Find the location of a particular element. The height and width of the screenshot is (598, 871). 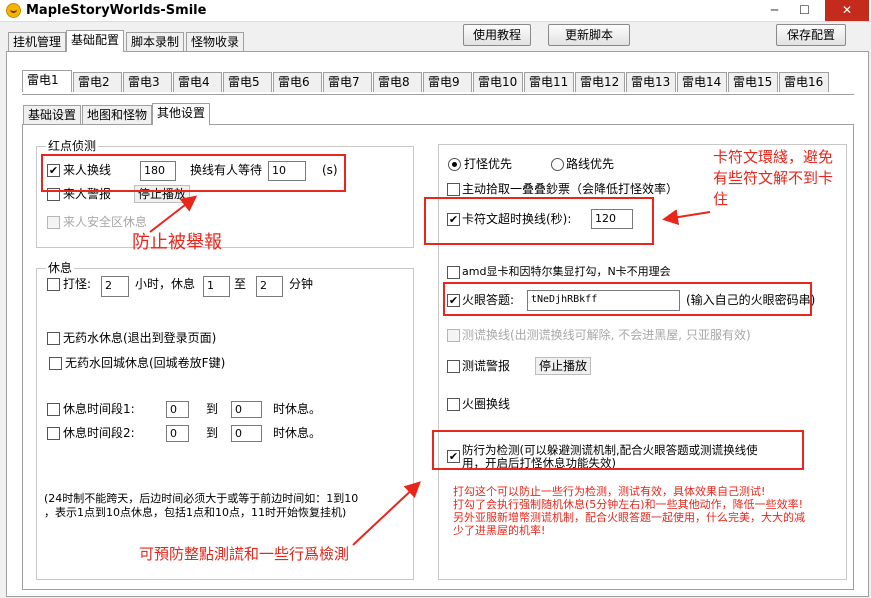

arrow-to-switch-line is located at coordinates (173, 214).